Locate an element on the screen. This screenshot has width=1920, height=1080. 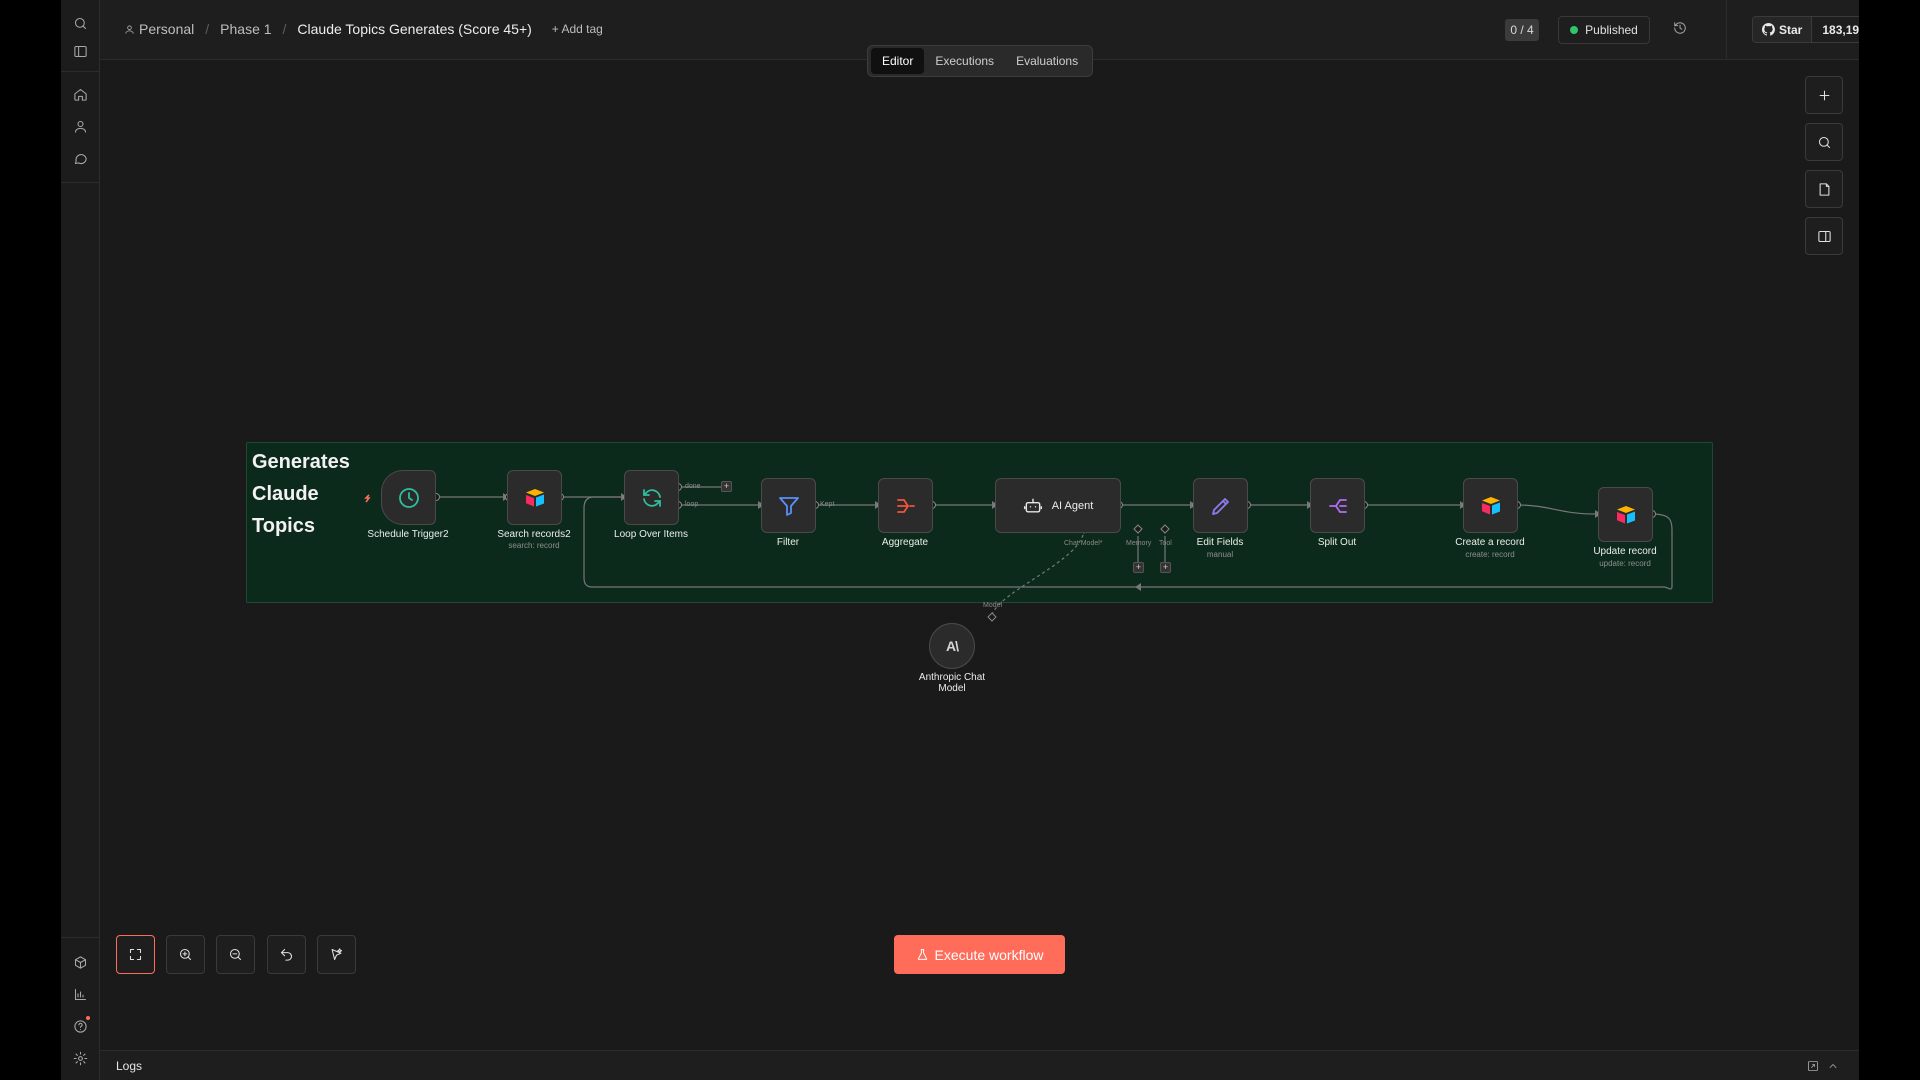
tab-evaluations: Evaluations is located at coordinates (1047, 61).